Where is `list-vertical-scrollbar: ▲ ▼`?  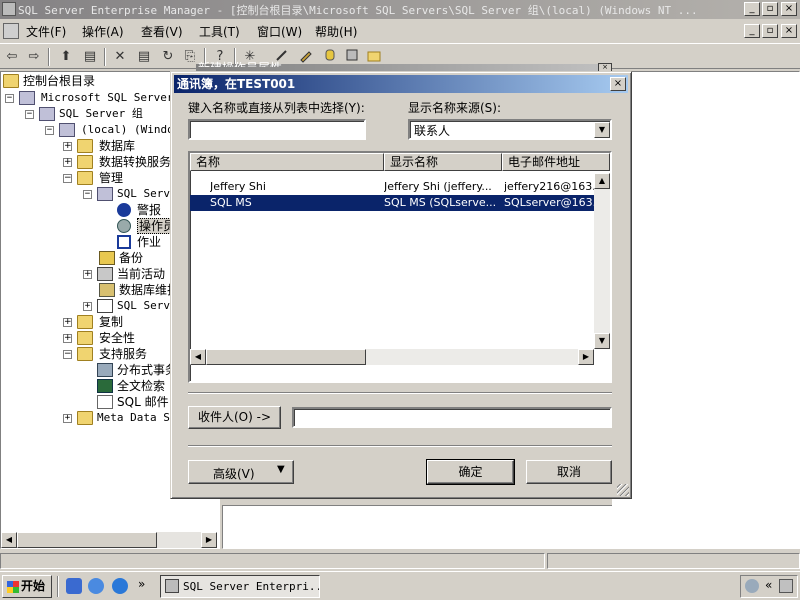
list-vertical-scrollbar: ▲ ▼ is located at coordinates (602, 261).